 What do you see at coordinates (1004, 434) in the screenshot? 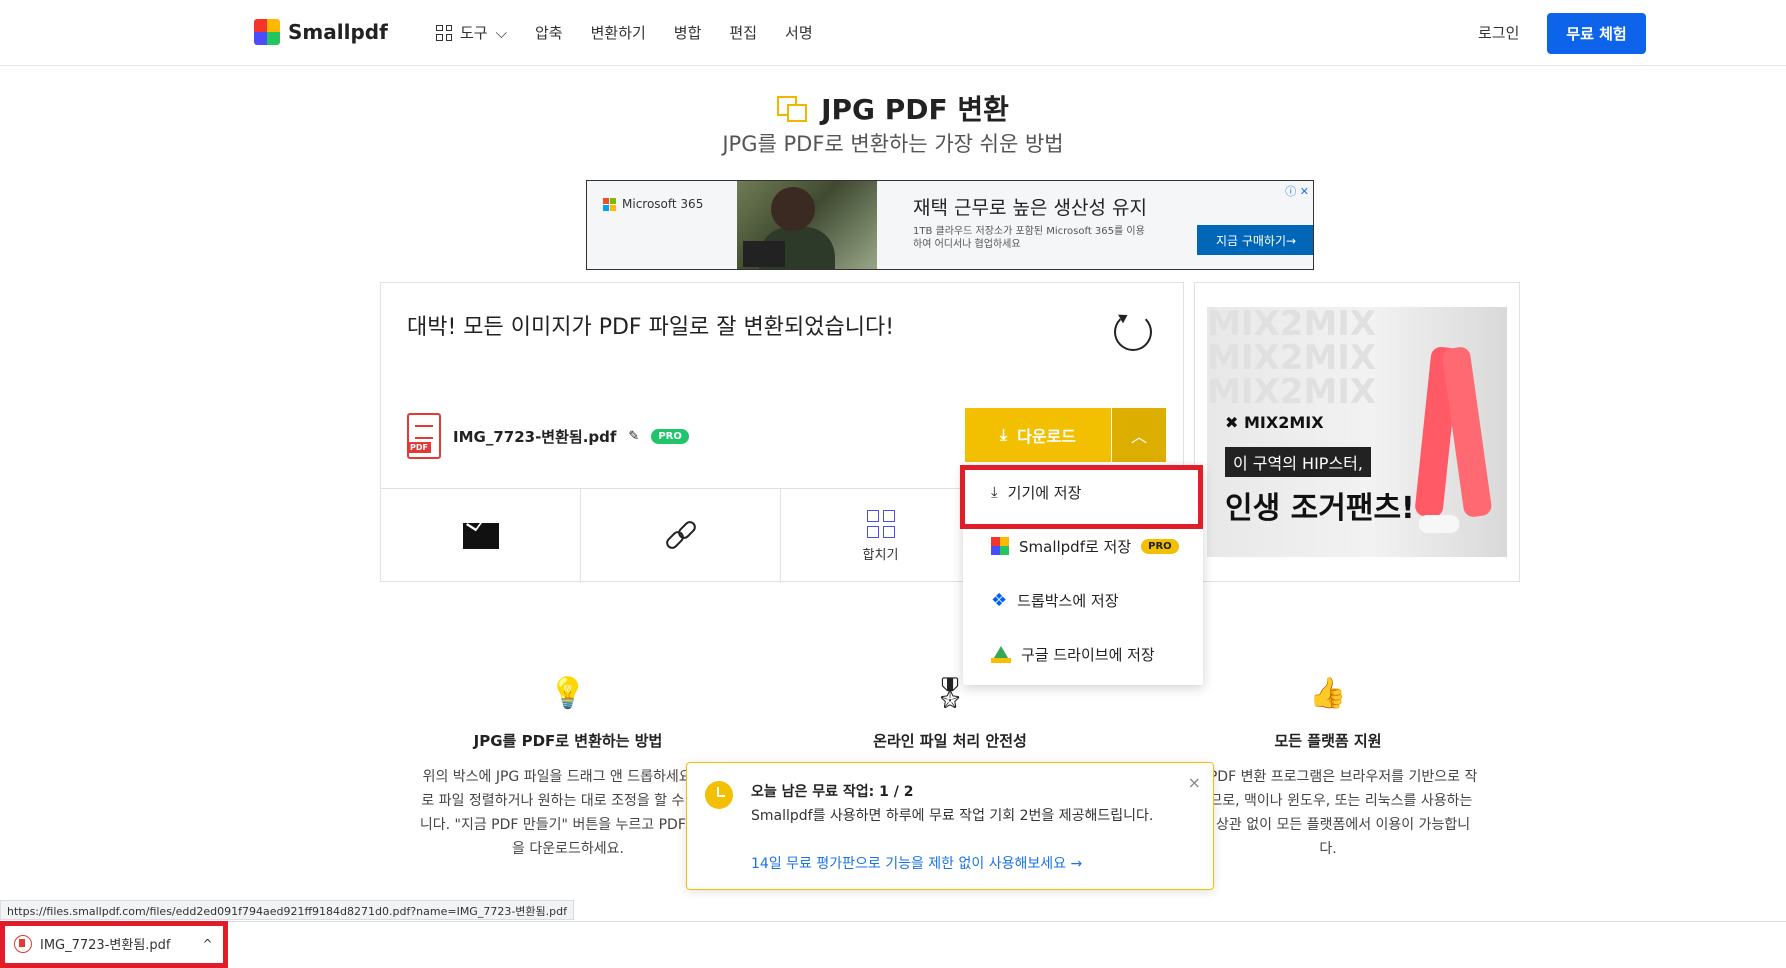
I see `download-icon: ⤓` at bounding box center [1004, 434].